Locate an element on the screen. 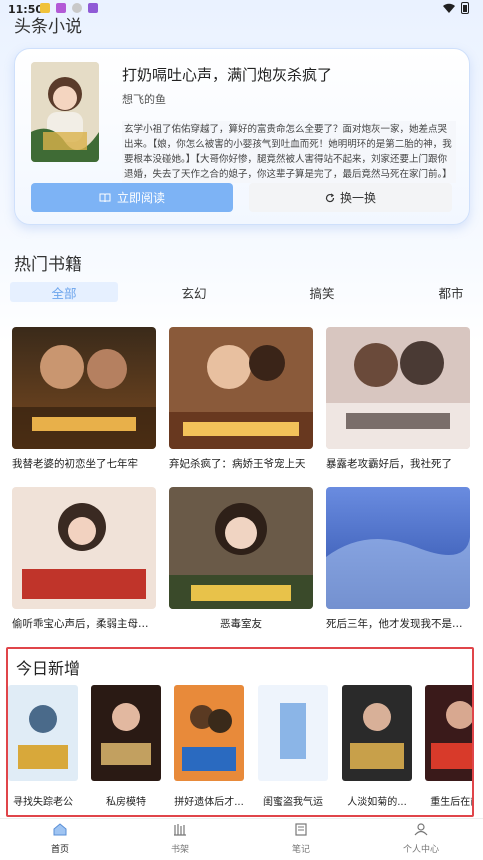  nav-notes-label: 笔记 is located at coordinates (300, 850).